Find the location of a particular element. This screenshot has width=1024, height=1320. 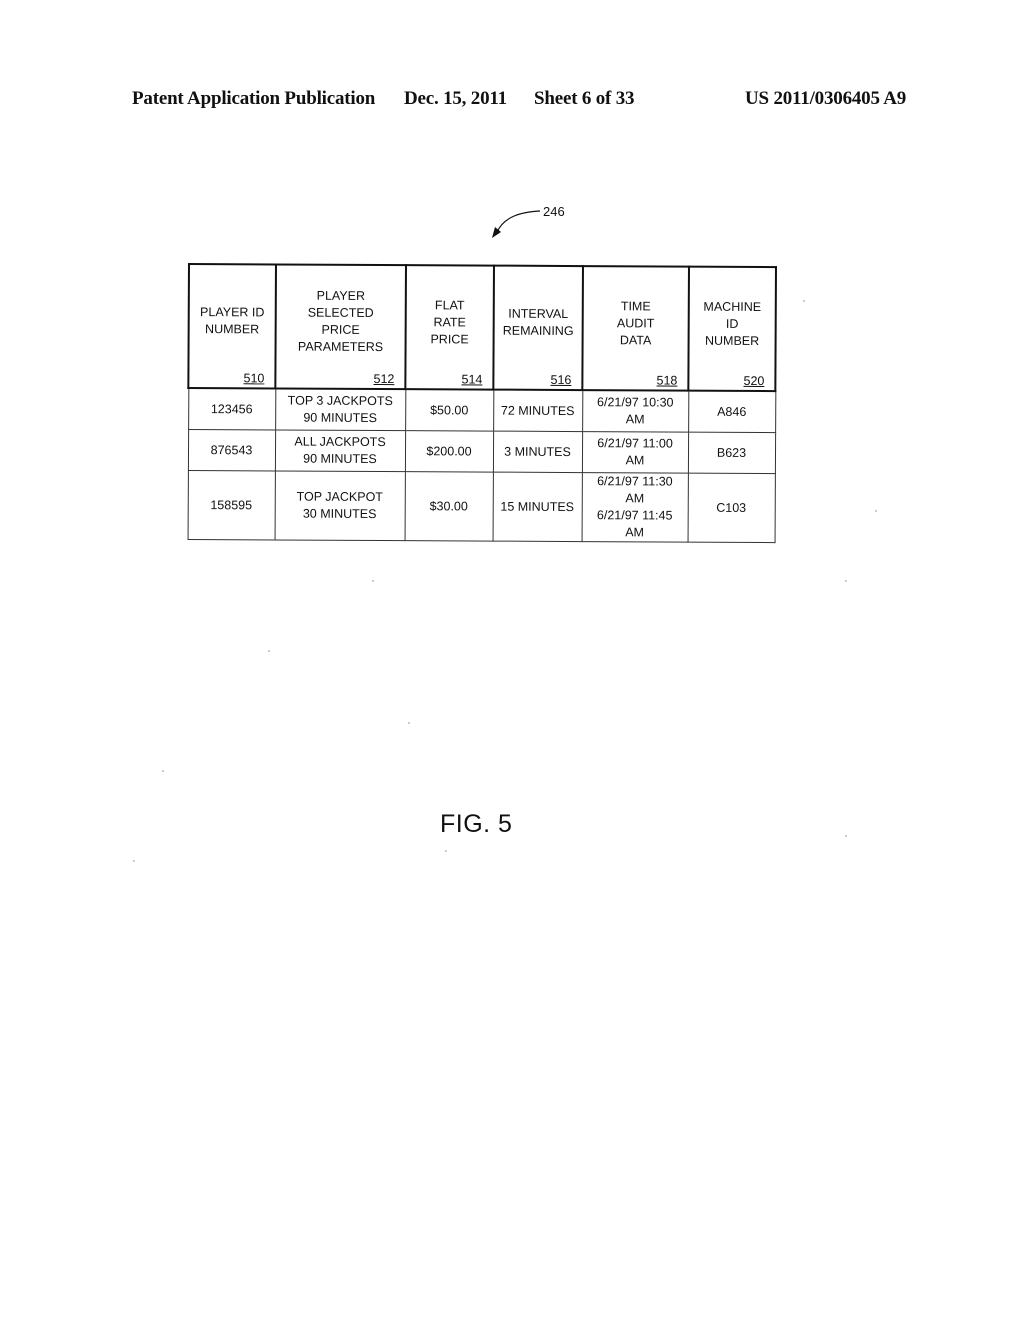

column-title: INTERVAL REMAINING is located at coordinates (538, 322).